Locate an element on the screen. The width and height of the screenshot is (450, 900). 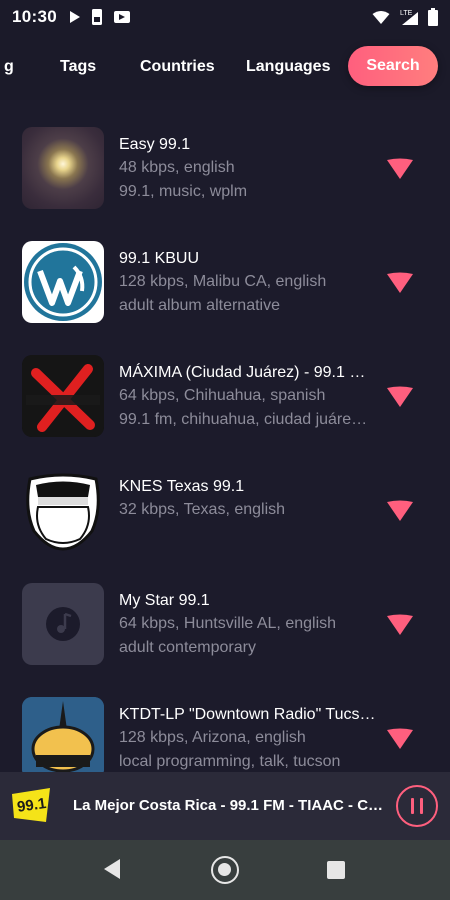
pause-button is located at coordinates (417, 806).